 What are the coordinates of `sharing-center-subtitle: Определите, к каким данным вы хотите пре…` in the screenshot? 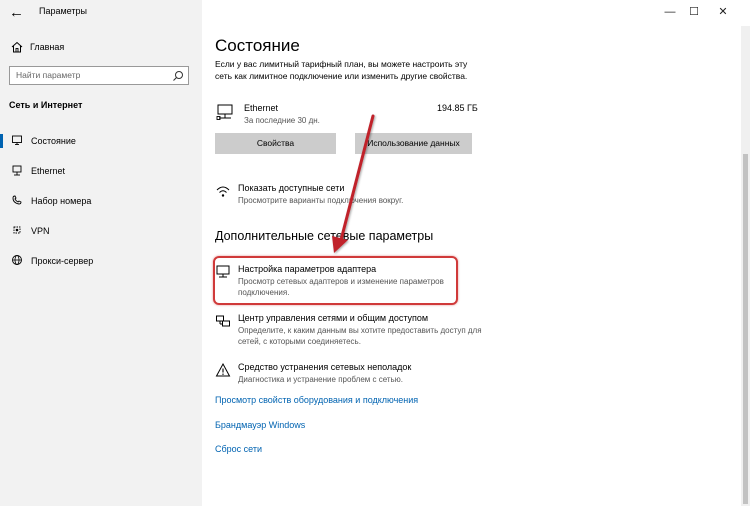 It's located at (360, 336).